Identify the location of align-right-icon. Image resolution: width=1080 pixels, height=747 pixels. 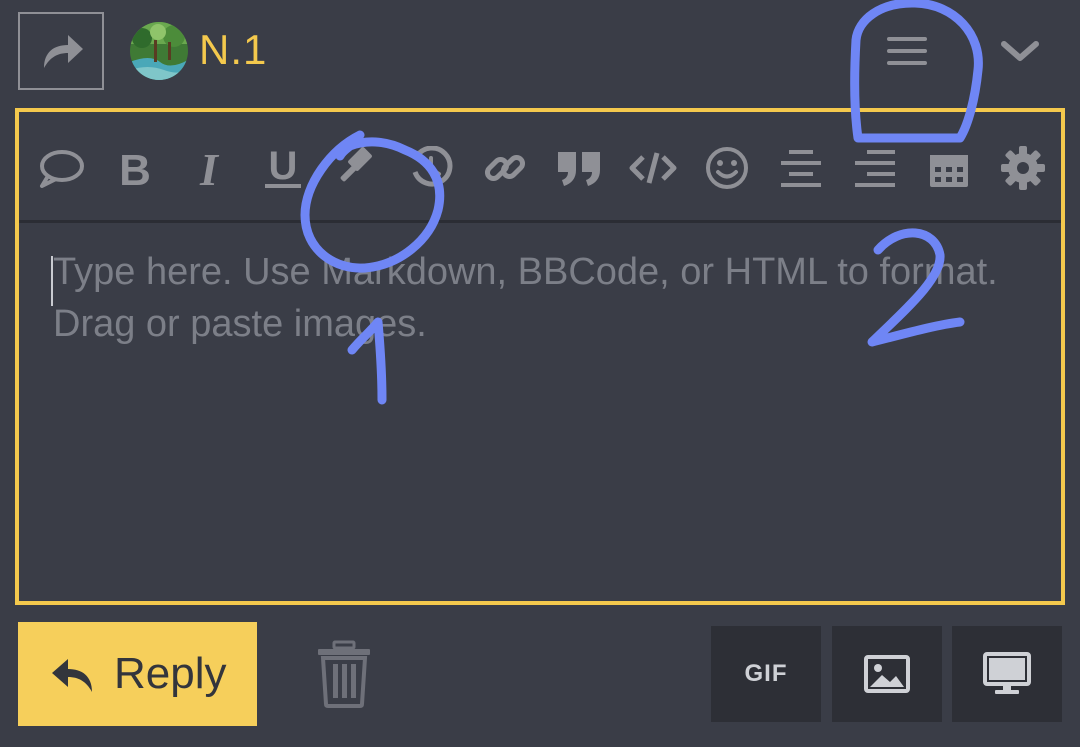
(875, 168).